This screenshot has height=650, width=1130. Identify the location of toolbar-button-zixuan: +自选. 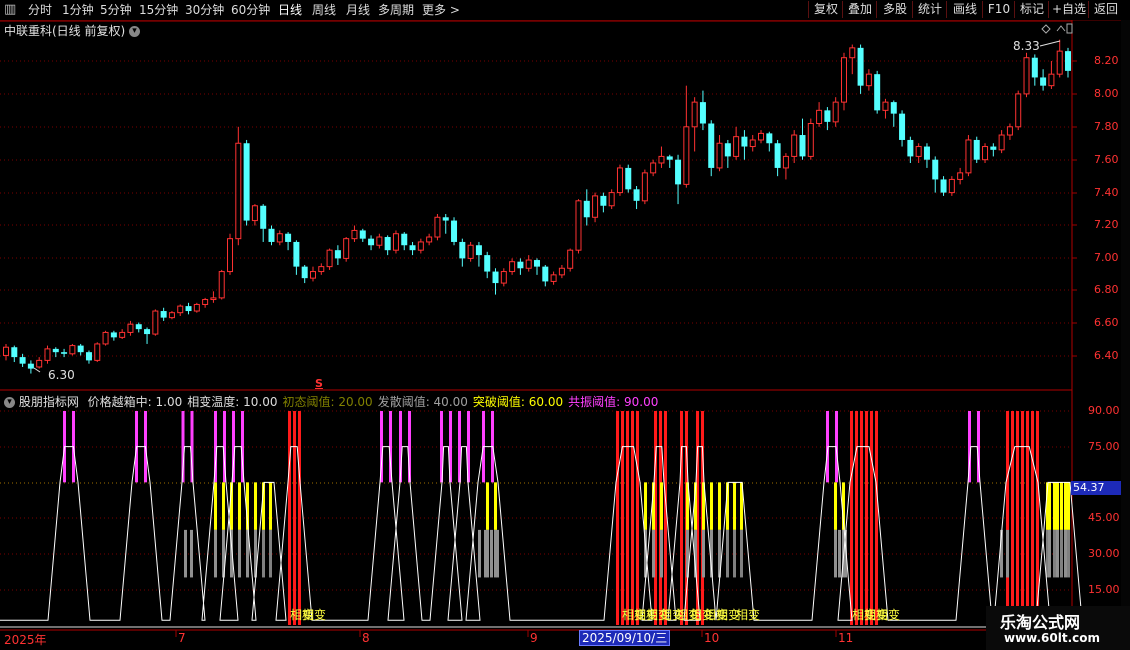
(1068, 9).